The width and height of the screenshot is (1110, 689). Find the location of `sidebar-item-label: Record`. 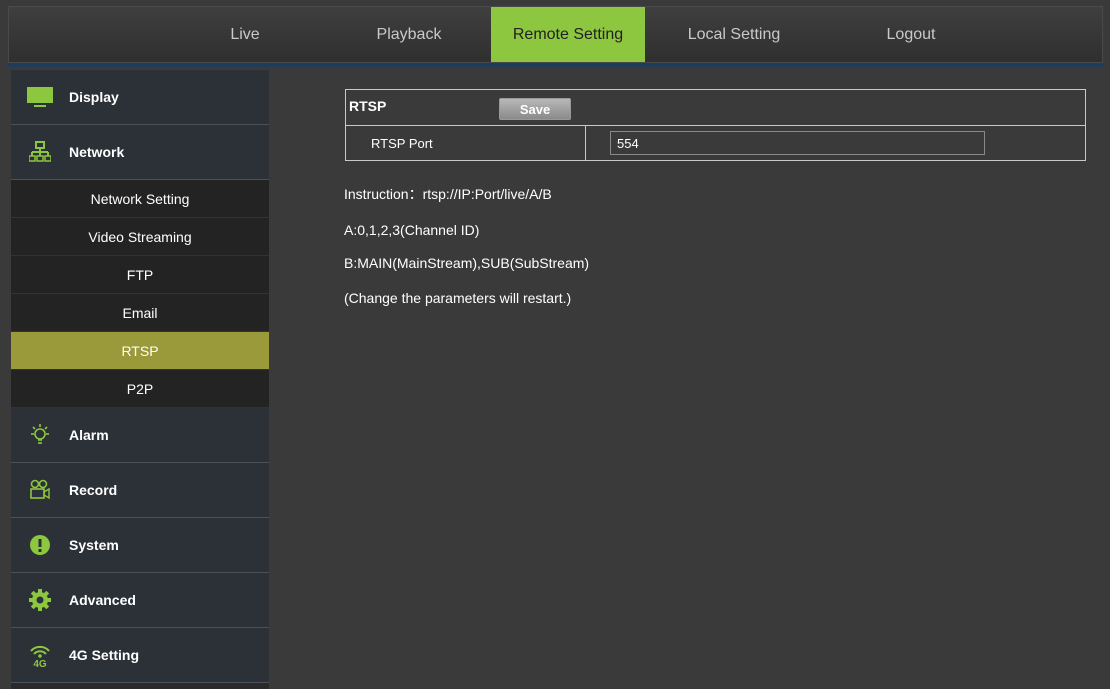

sidebar-item-label: Record is located at coordinates (93, 490).